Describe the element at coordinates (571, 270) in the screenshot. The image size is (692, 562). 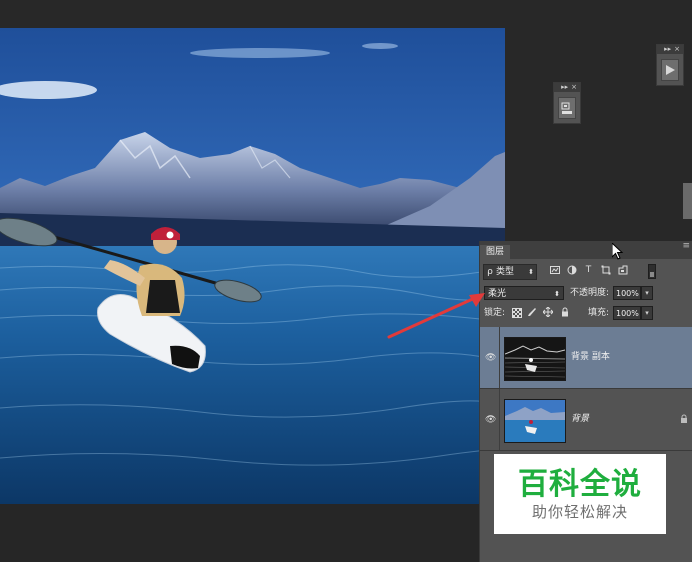
I see `adjustment-filter-icon` at that location.